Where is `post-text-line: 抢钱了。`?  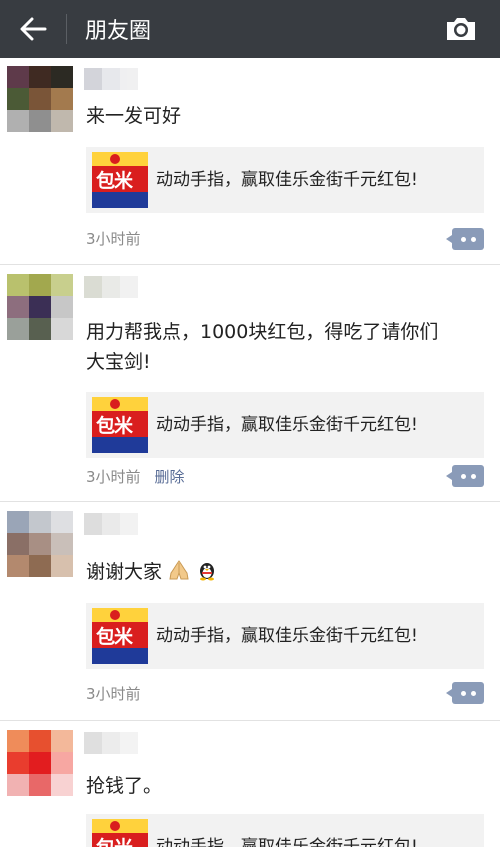
post-text-line: 抢钱了。 is located at coordinates (124, 786).